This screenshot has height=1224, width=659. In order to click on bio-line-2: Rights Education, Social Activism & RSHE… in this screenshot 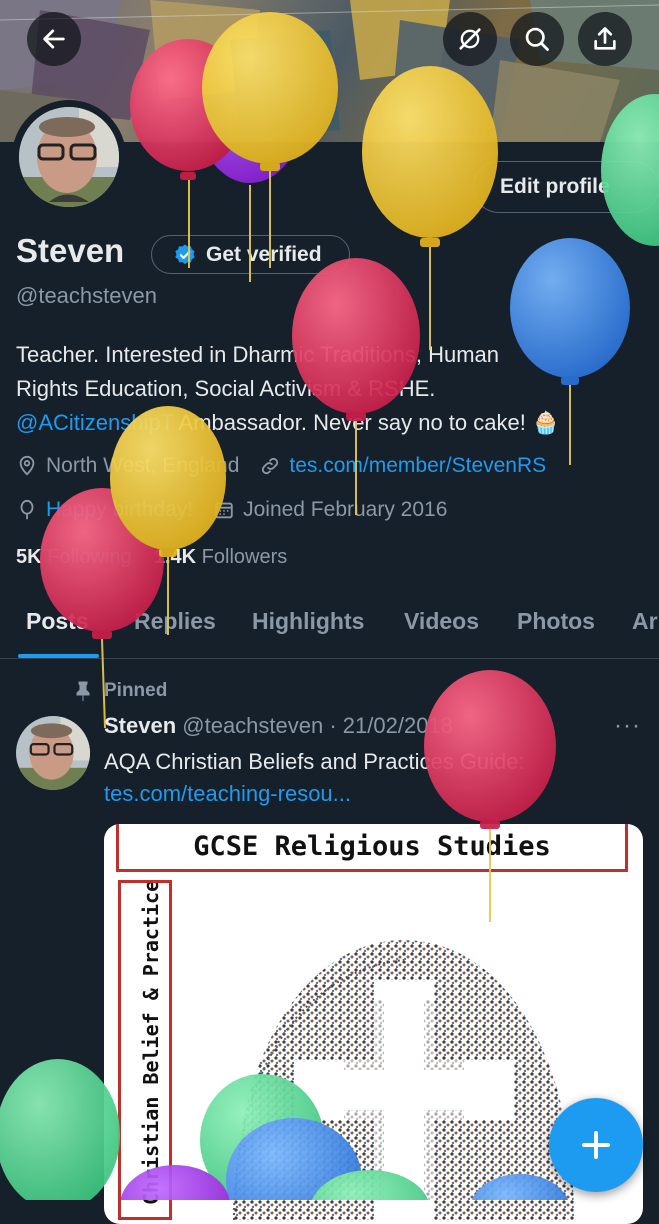, I will do `click(226, 388)`.